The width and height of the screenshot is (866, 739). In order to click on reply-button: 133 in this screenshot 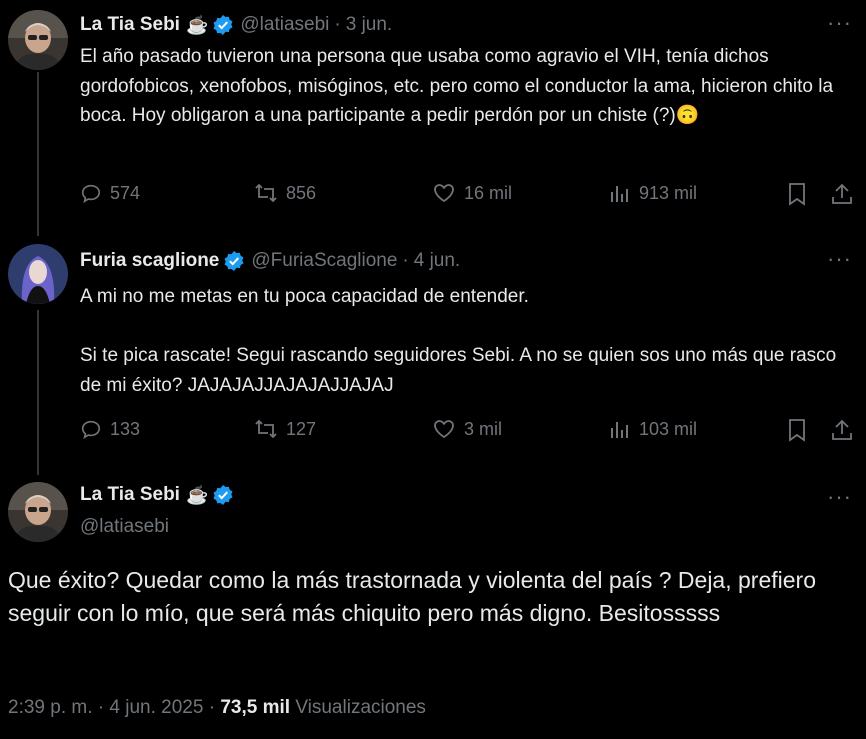, I will do `click(110, 429)`.